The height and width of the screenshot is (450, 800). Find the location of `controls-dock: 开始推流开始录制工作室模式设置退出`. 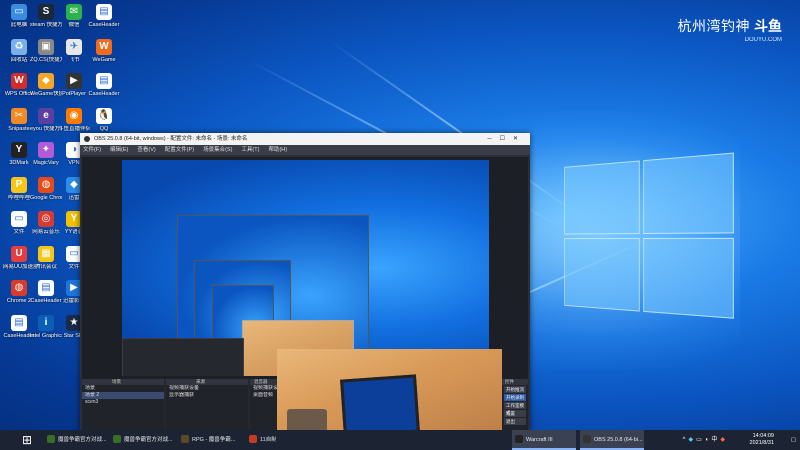

controls-dock: 开始推流开始录制工作室模式设置退出 is located at coordinates (515, 409).